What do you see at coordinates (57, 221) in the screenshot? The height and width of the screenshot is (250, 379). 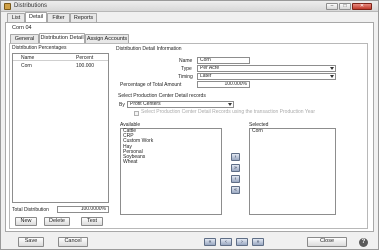 I see `delete-button: Delete` at bounding box center [57, 221].